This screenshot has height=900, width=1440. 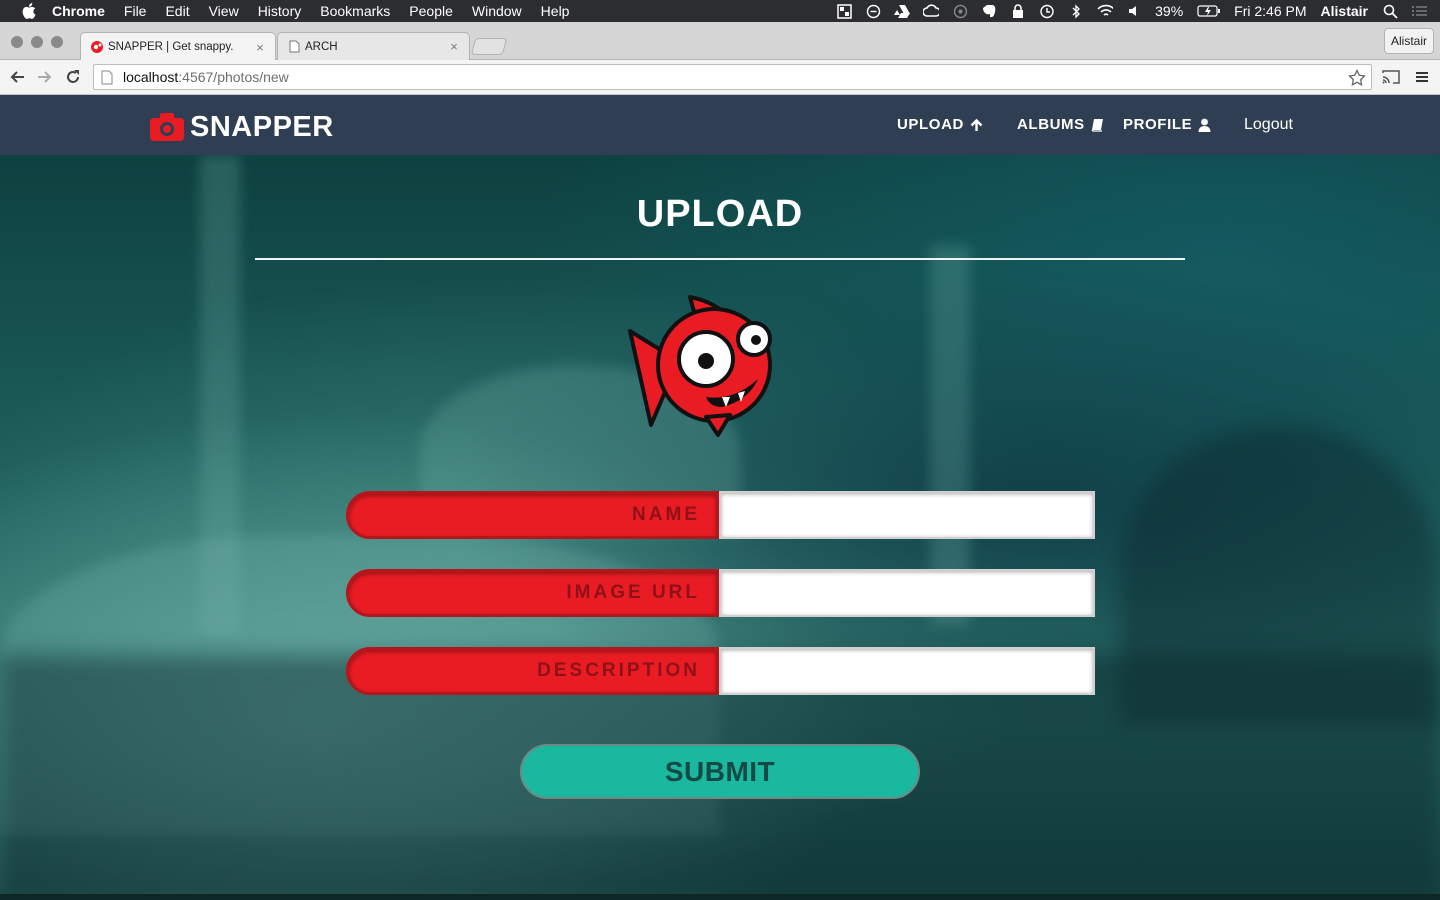 What do you see at coordinates (555, 11) in the screenshot?
I see `menu-help: Help` at bounding box center [555, 11].